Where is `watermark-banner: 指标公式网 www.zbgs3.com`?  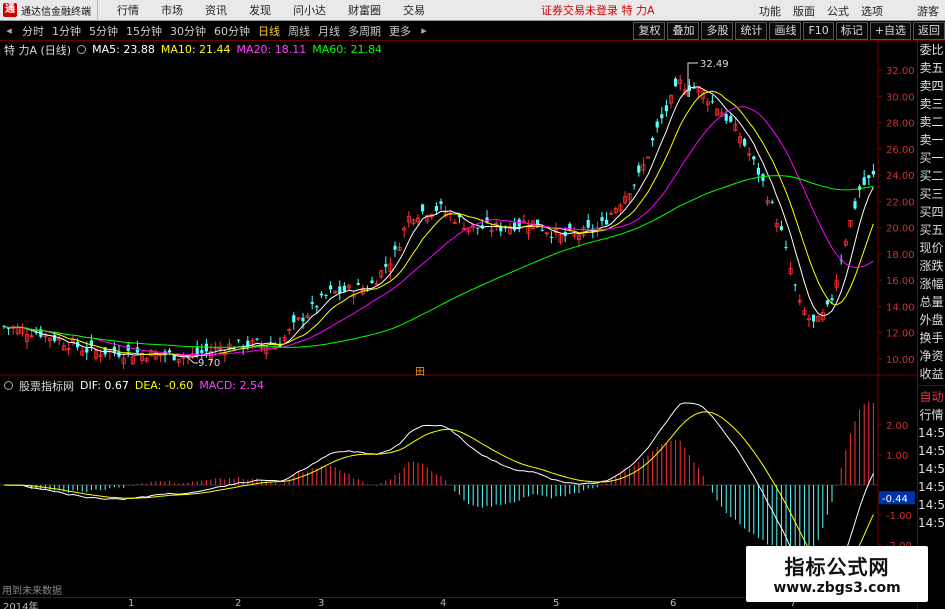
watermark-banner: 指标公式网 www.zbgs3.com is located at coordinates (837, 574).